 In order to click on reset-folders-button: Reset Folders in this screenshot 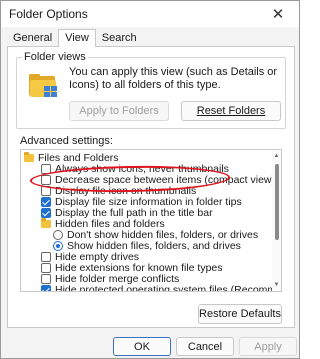, I will do `click(231, 111)`.